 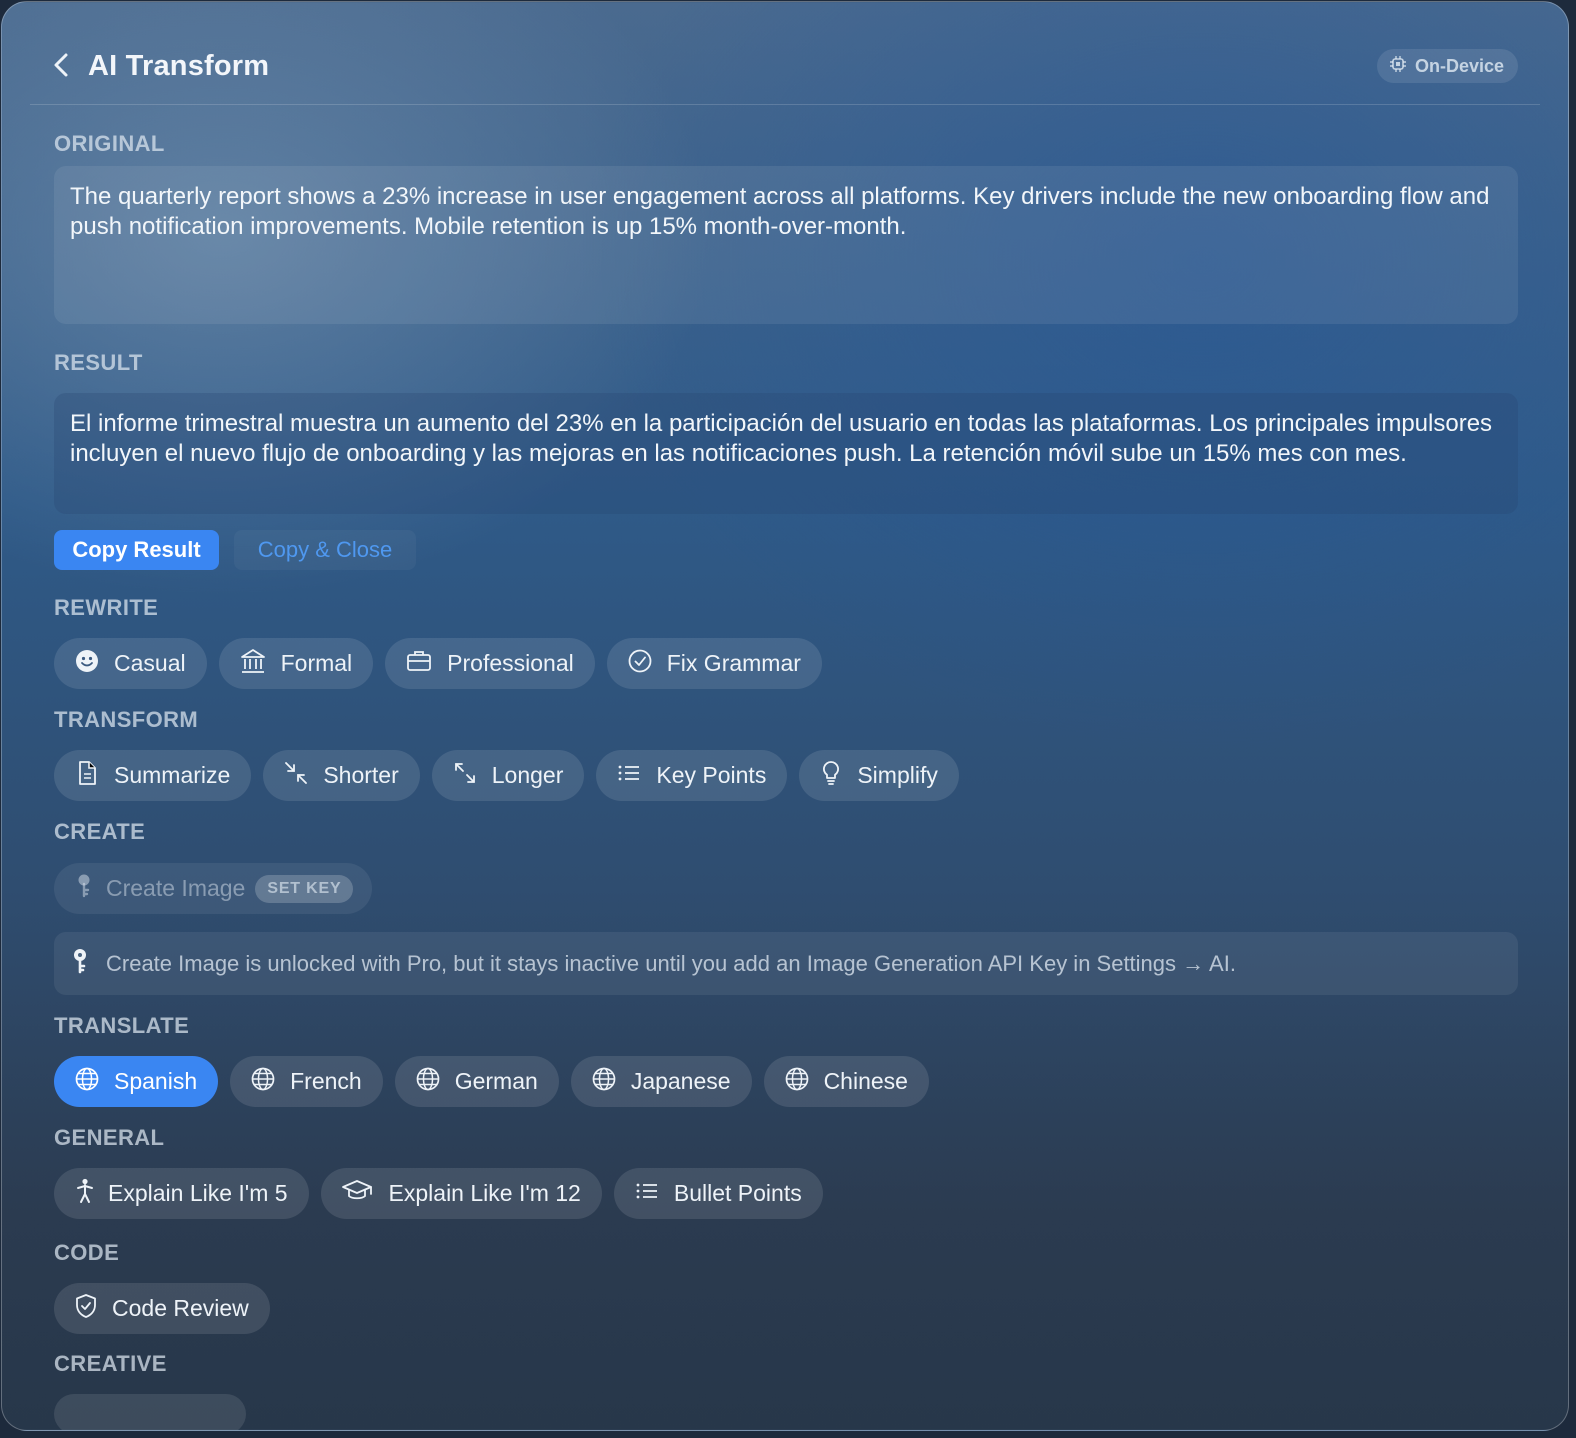 What do you see at coordinates (680, 1081) in the screenshot?
I see `chip-label: Japanese` at bounding box center [680, 1081].